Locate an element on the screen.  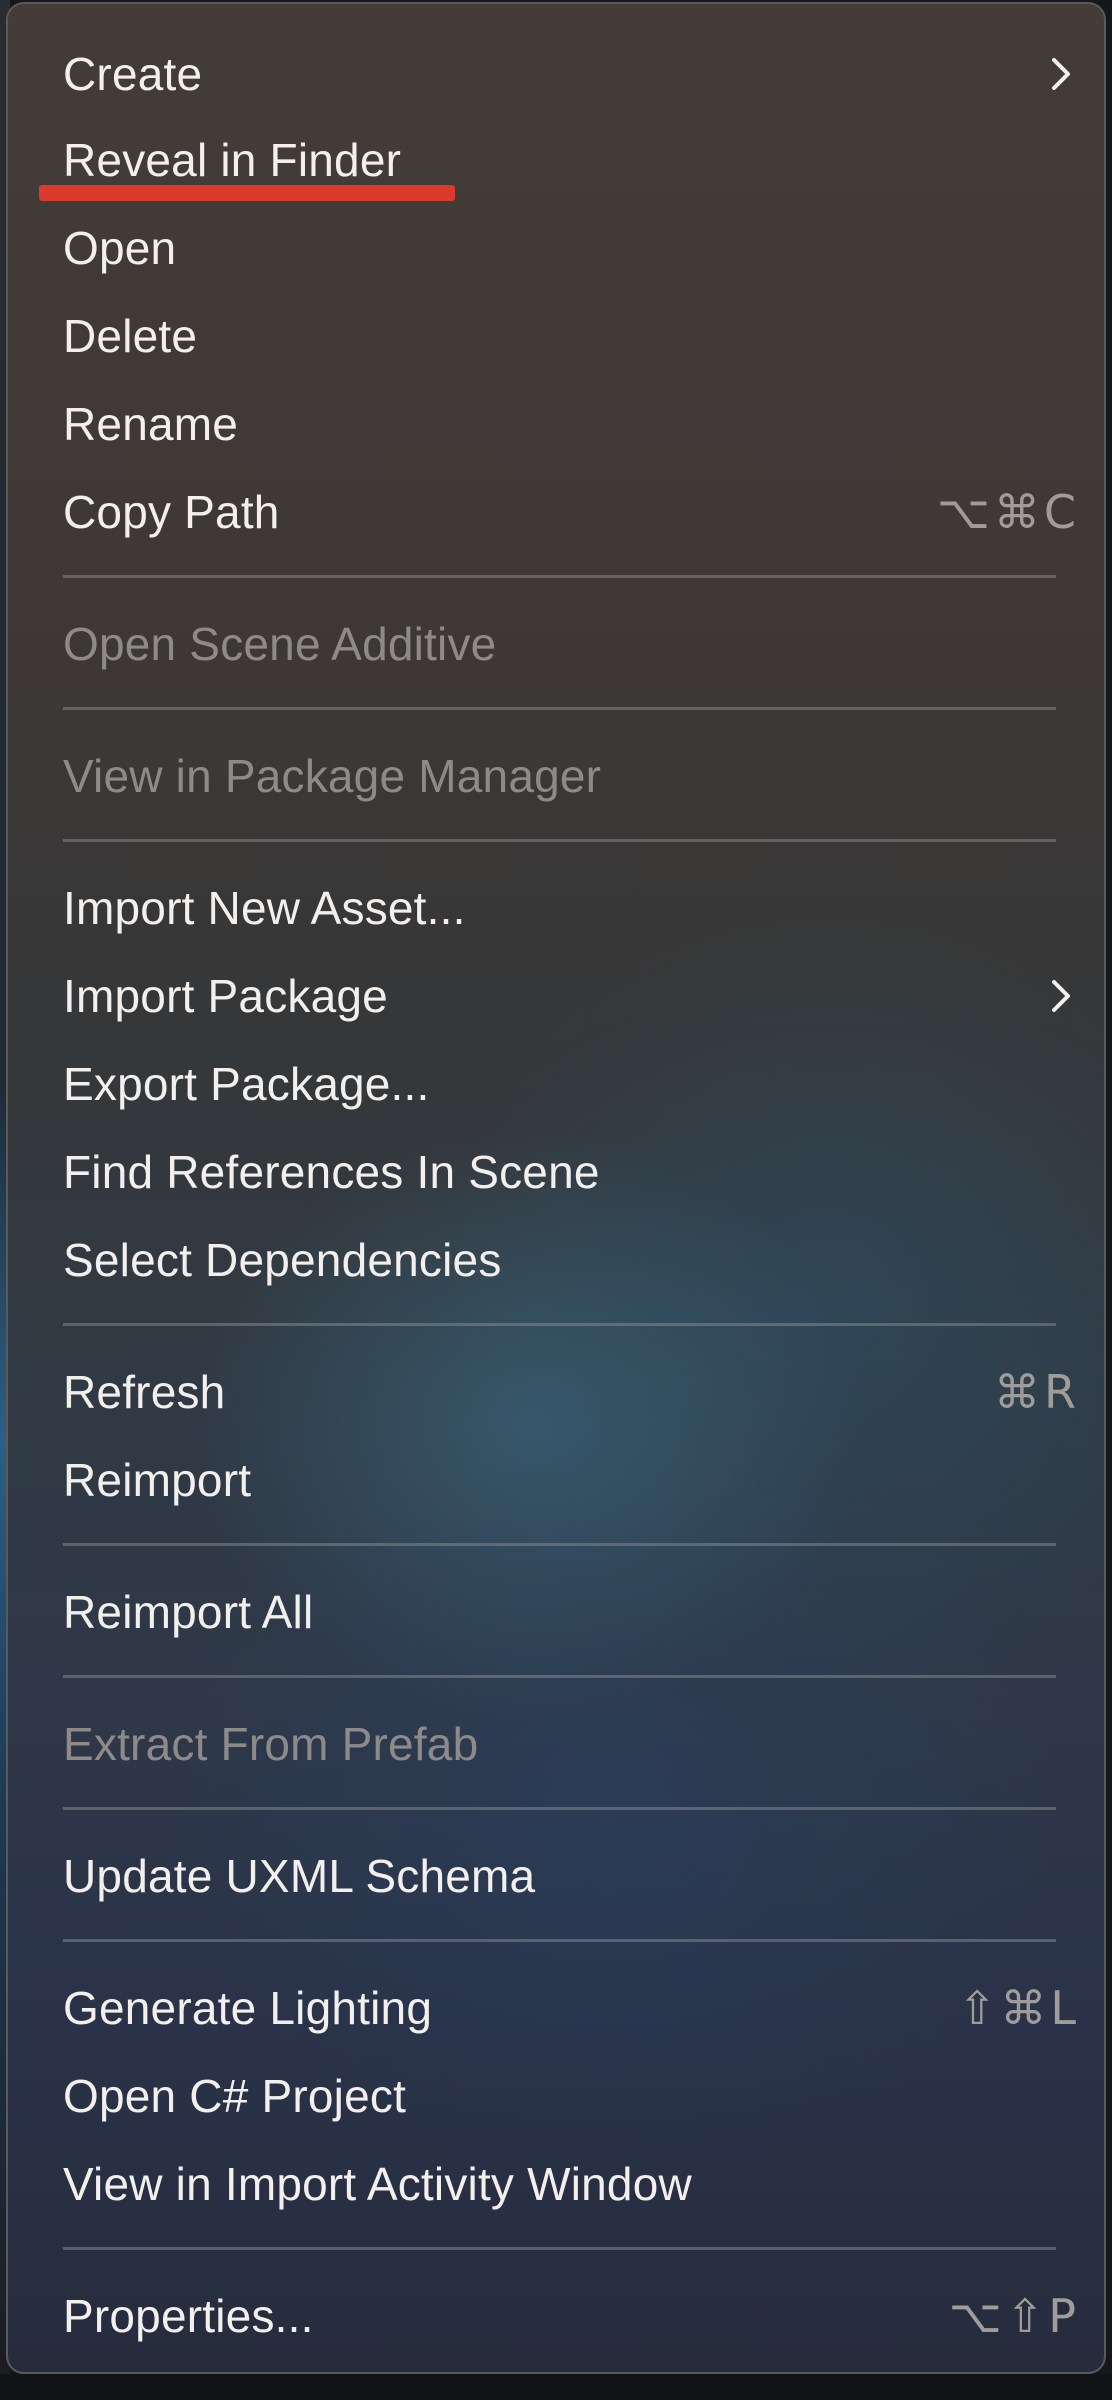
menu-item-create: Create is located at coordinates (556, 74).